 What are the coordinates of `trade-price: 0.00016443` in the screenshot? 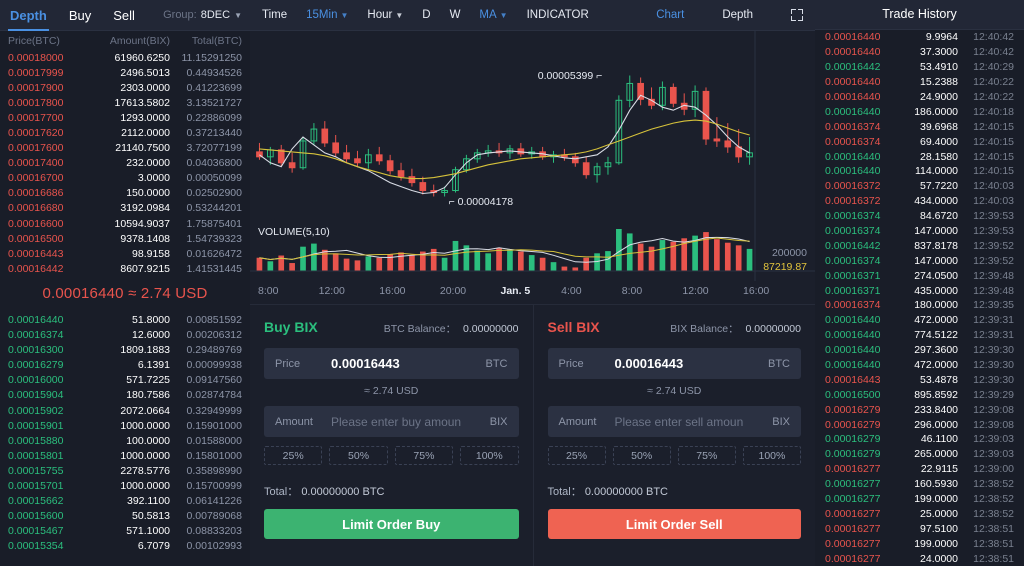 It's located at (853, 379).